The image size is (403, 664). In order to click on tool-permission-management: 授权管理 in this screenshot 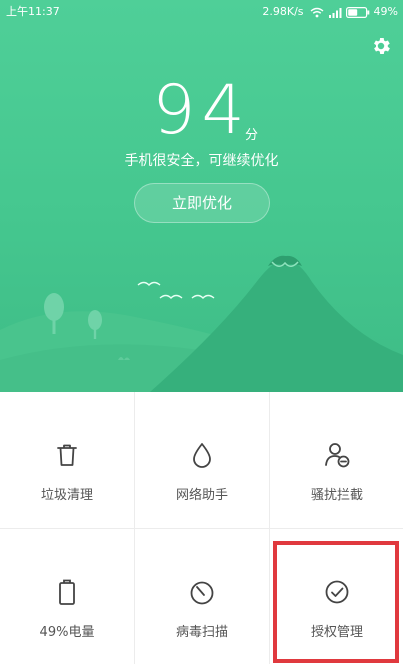, I will do `click(336, 596)`.